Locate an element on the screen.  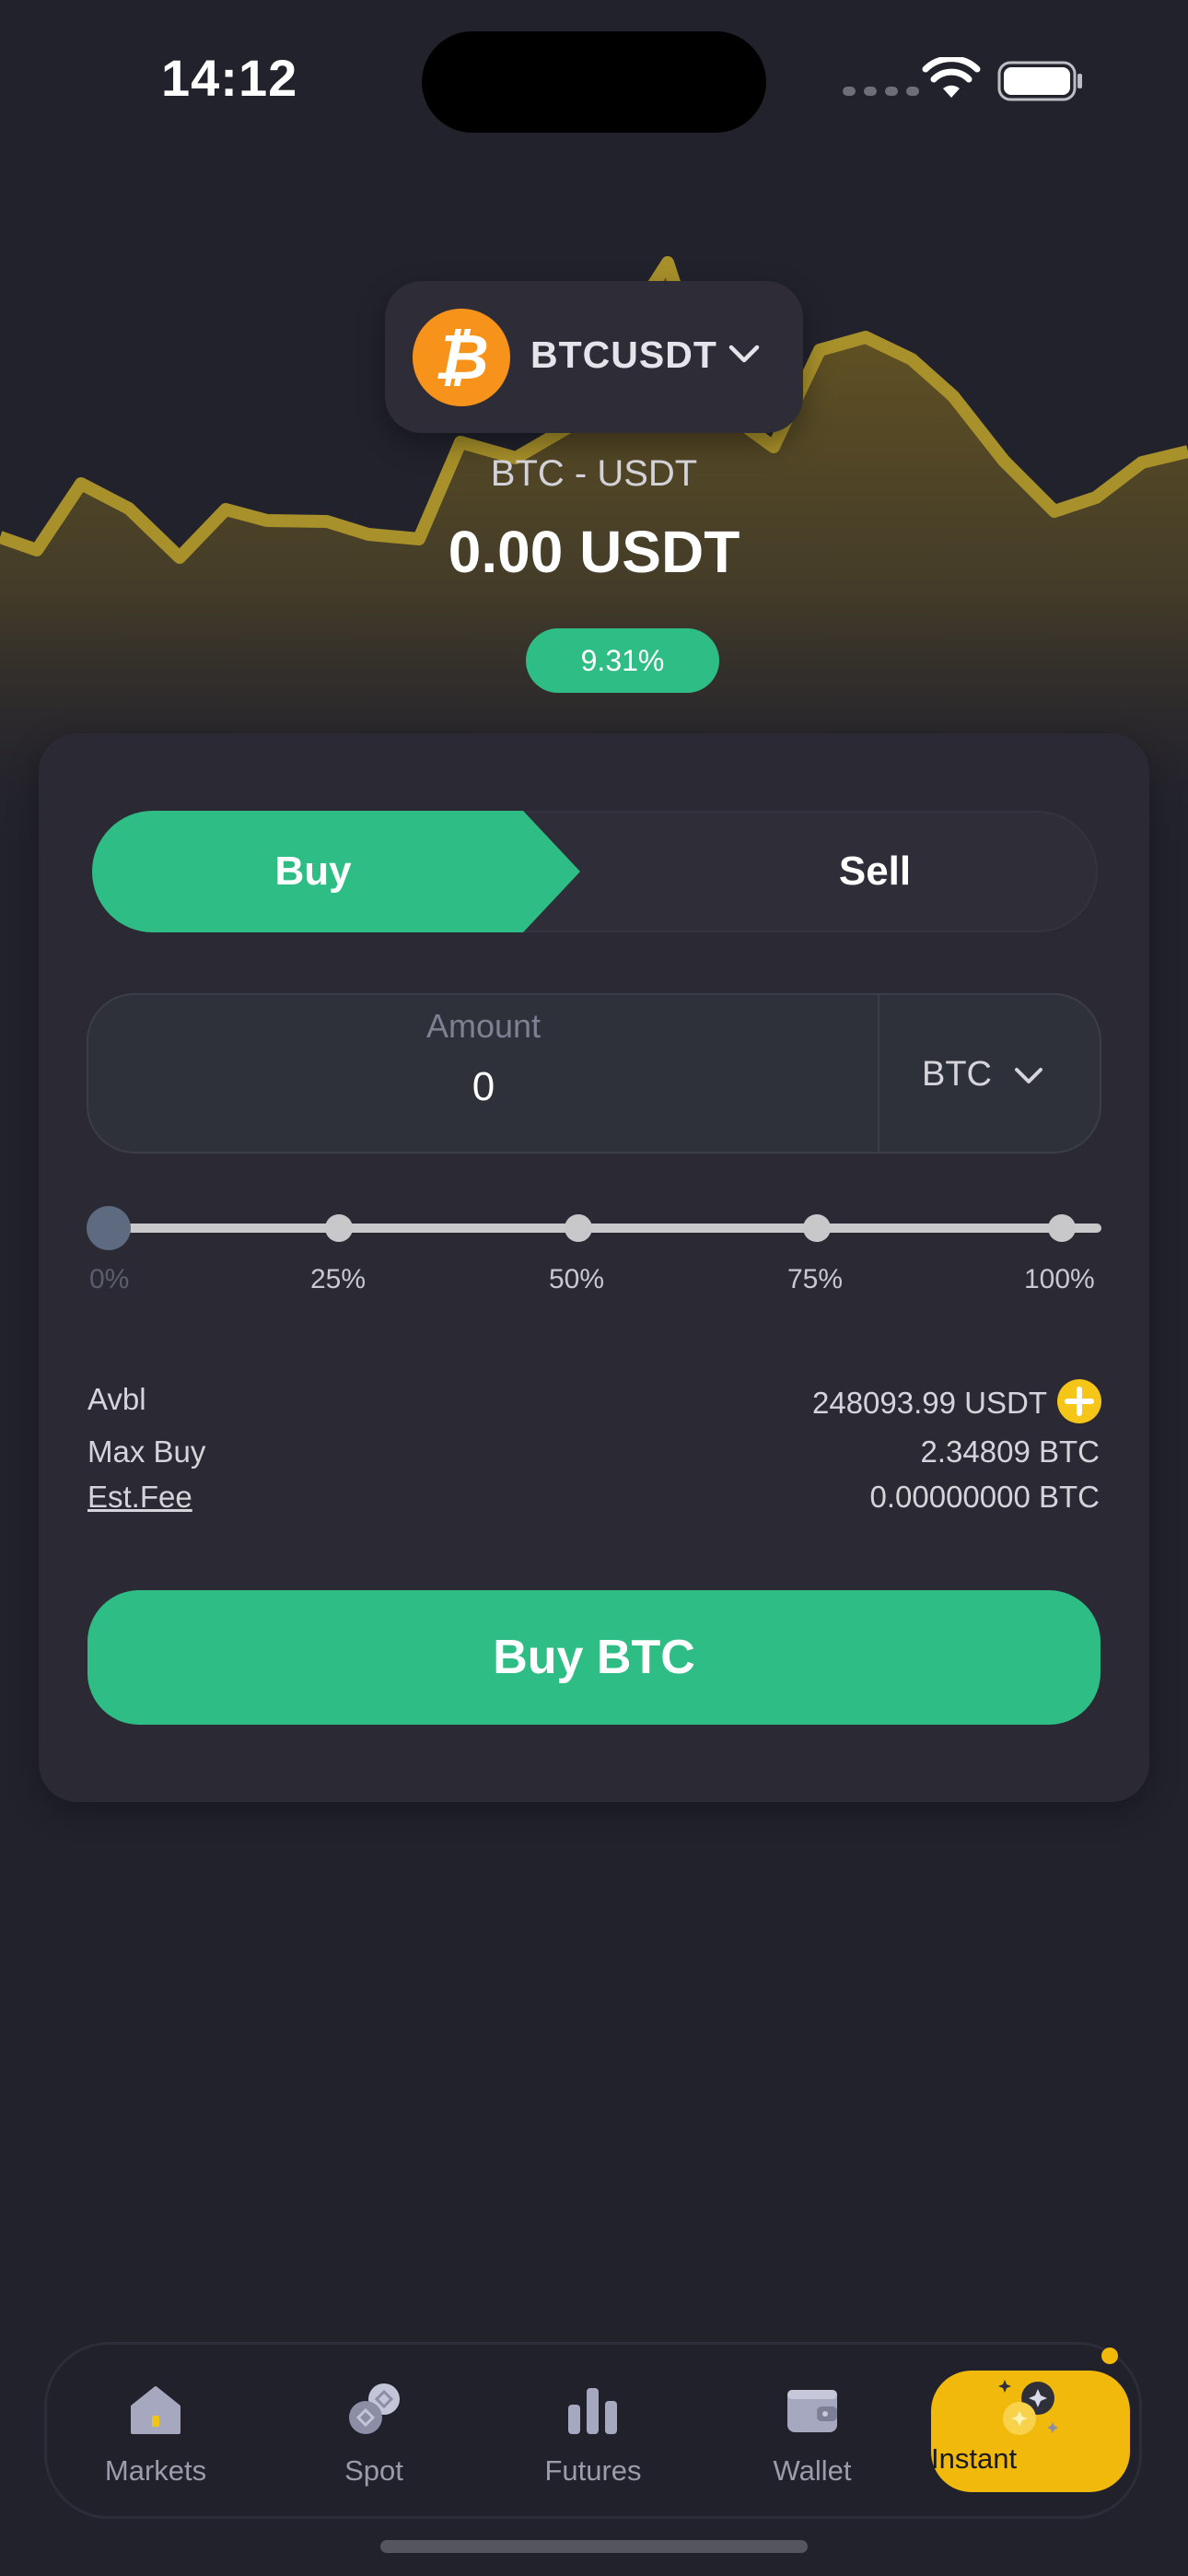
battery-icon is located at coordinates (1039, 81).